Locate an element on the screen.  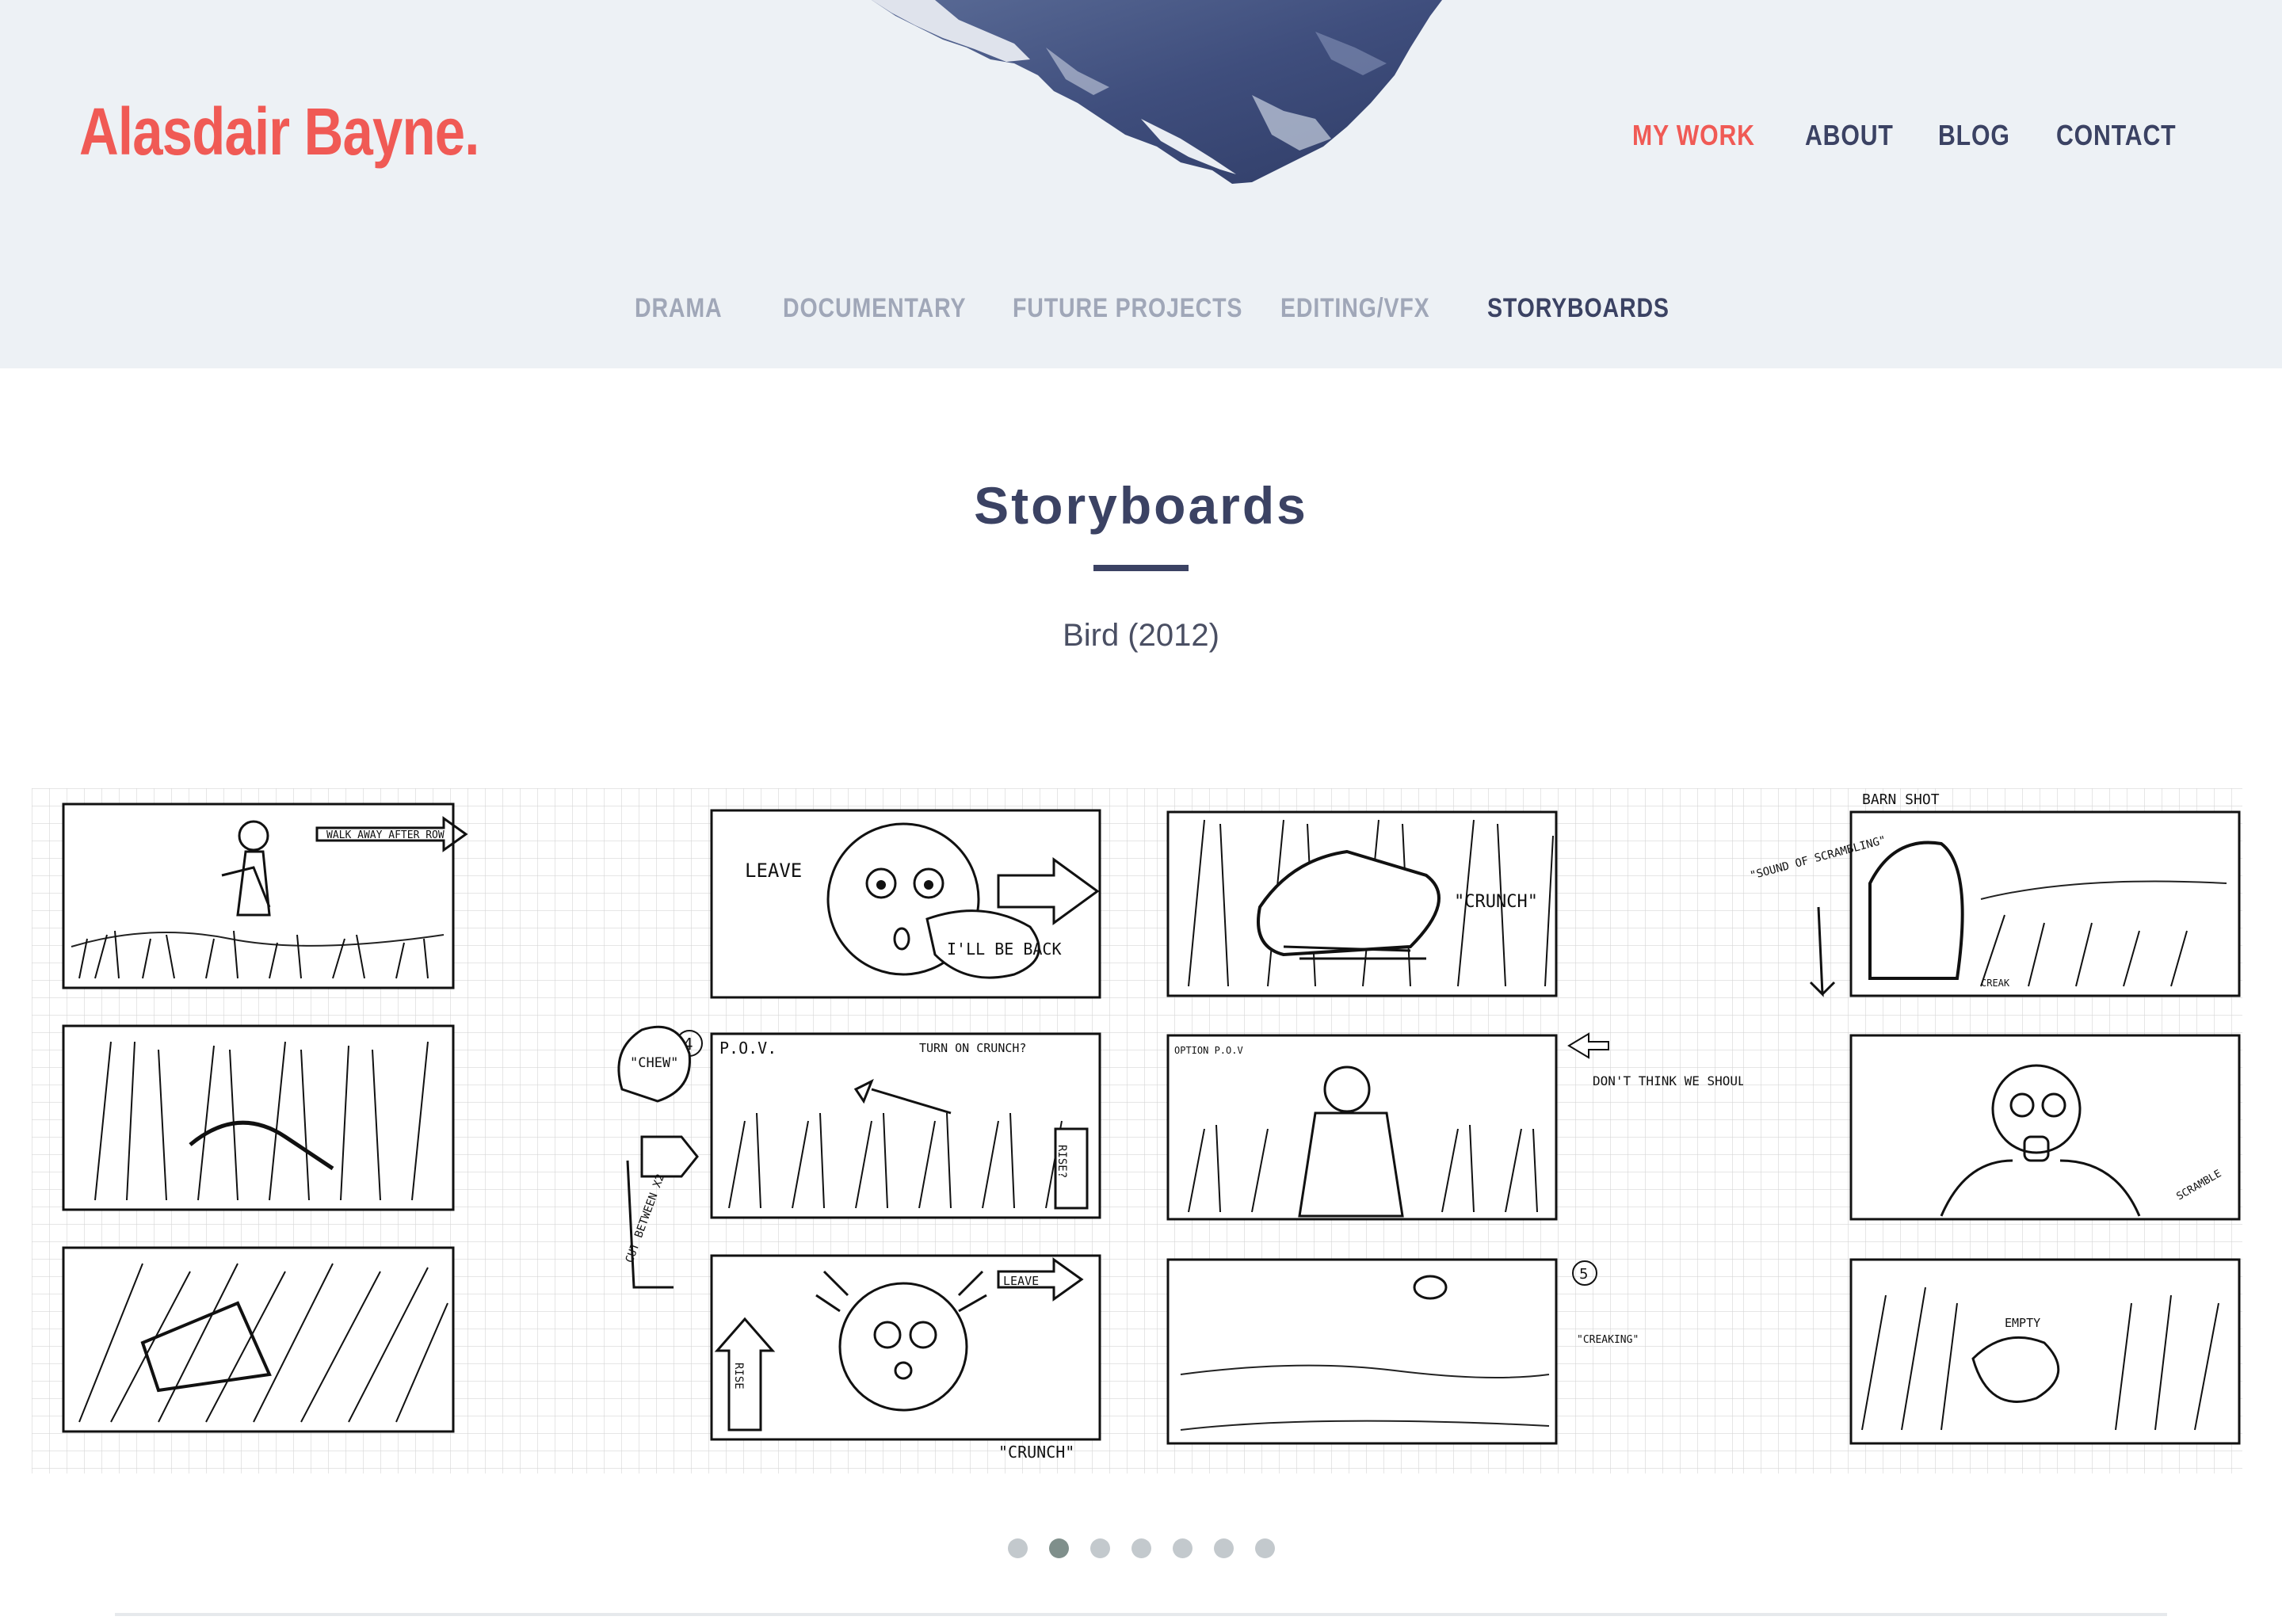
subnav-documentary: DOCUMENTARY is located at coordinates (874, 308).